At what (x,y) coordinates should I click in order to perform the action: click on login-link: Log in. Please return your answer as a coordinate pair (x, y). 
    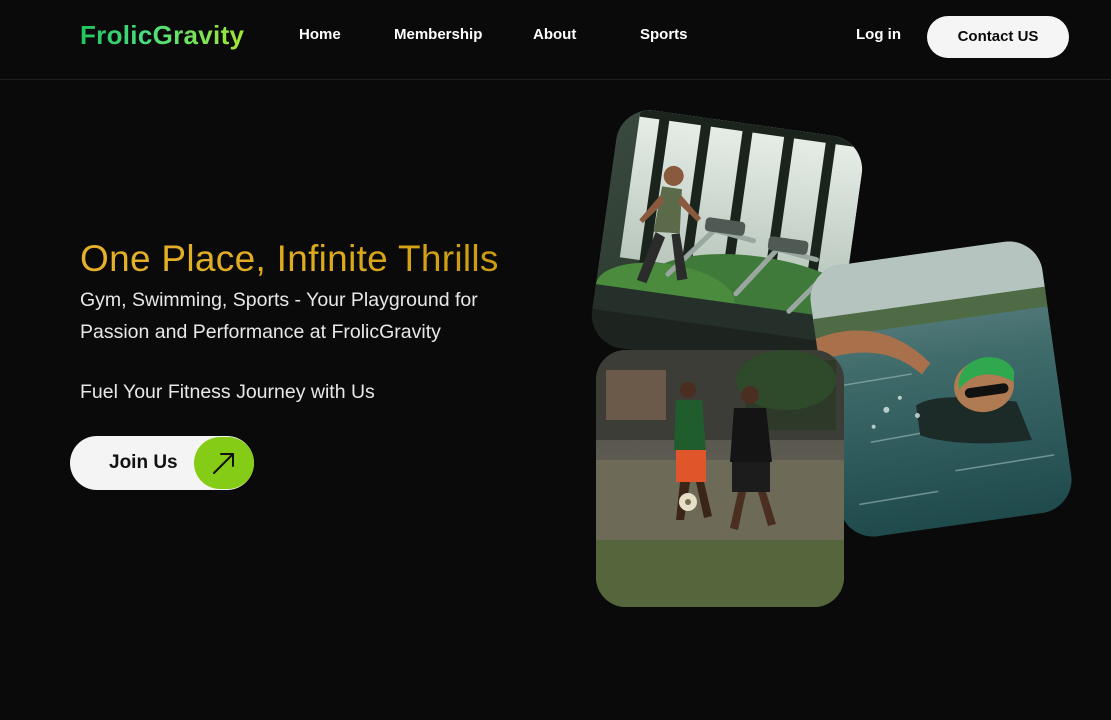
    Looking at the image, I should click on (878, 34).